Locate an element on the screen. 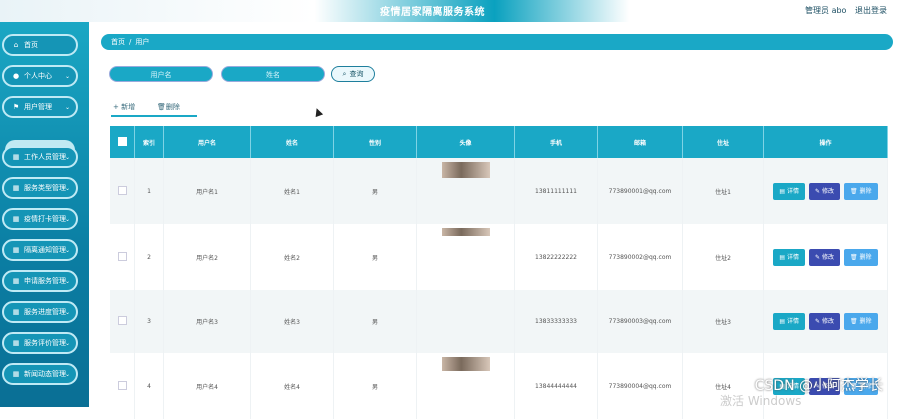 Image resolution: width=899 pixels, height=419 pixels. cell-name: 姓名1 is located at coordinates (292, 191).